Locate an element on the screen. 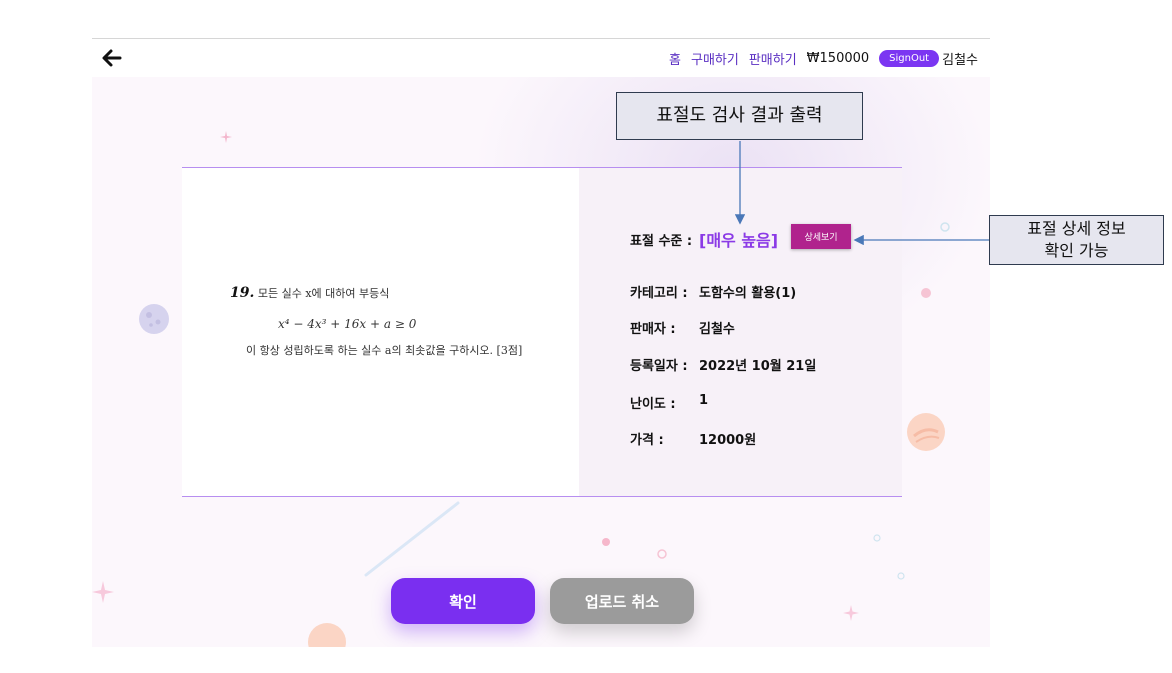 This screenshot has height=673, width=1172. difficulty-value: 1 is located at coordinates (704, 400).